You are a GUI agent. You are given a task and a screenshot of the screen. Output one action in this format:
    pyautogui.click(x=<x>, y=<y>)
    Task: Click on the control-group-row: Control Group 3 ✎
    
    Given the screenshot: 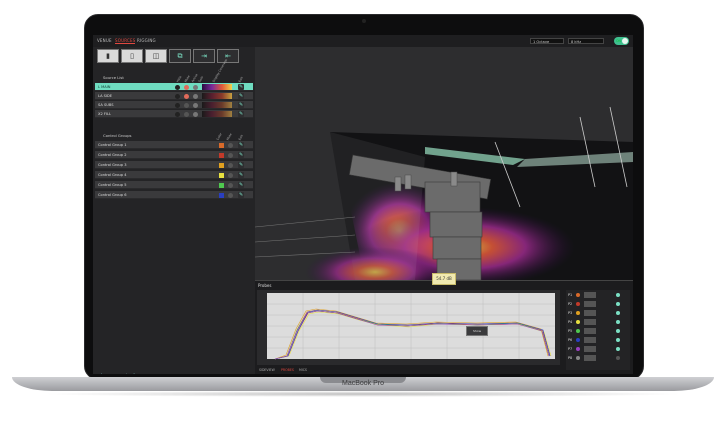 What is the action you would take?
    pyautogui.click(x=174, y=165)
    